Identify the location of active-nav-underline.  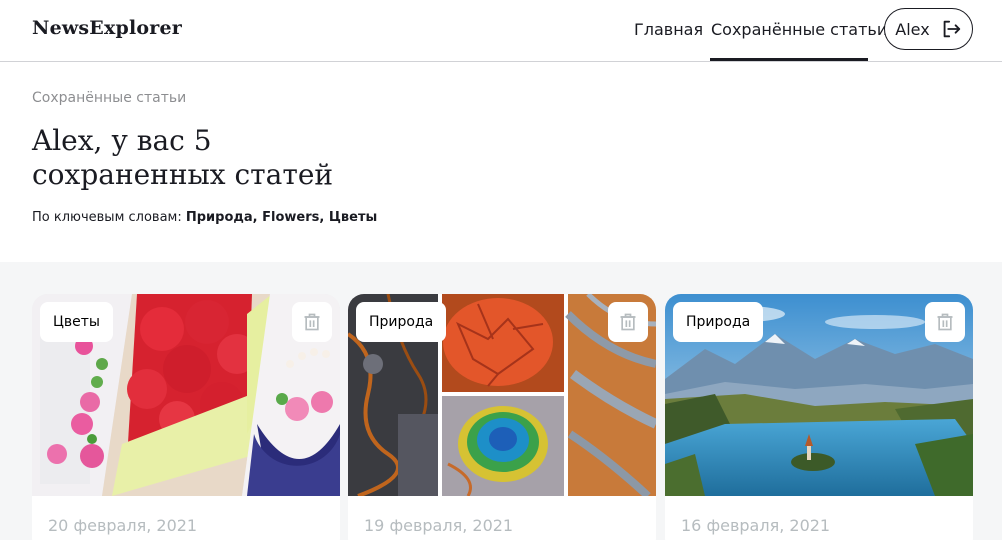
(789, 59).